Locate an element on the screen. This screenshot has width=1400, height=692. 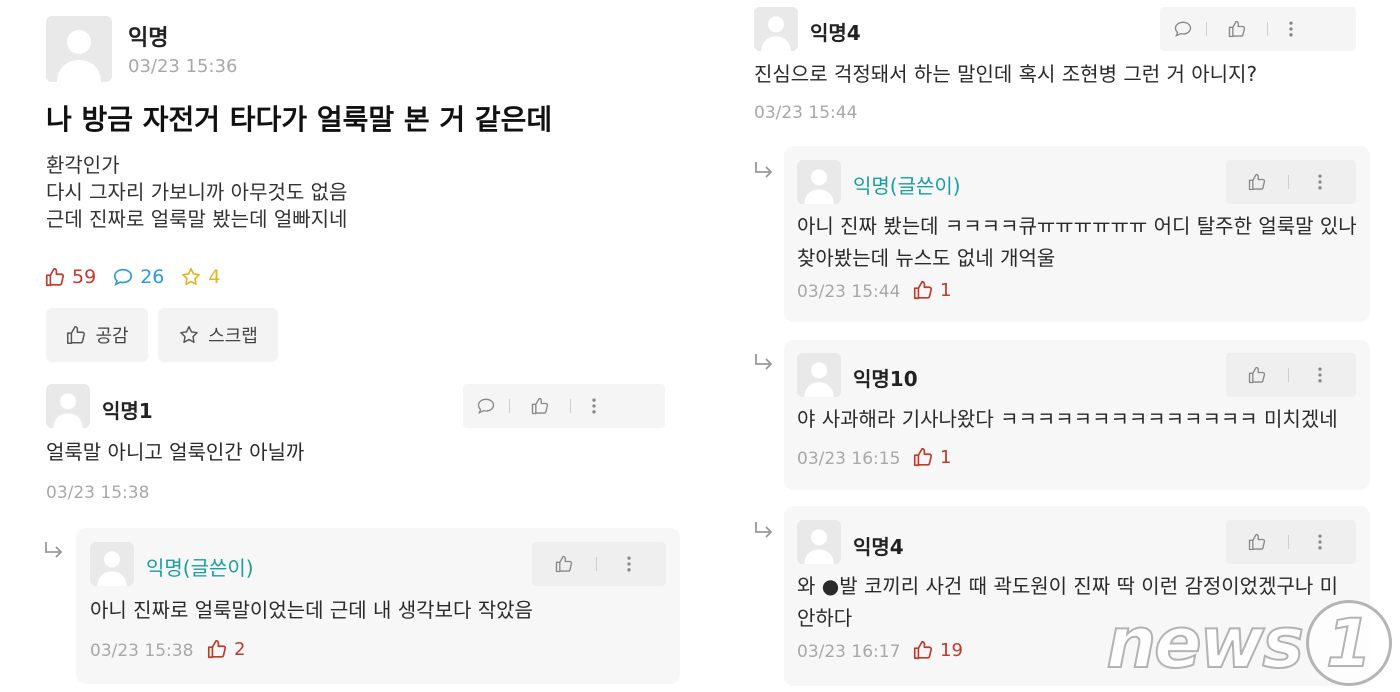
post-body-line: 근데 진짜로 얼룩말 봤는데 얼빠지네 is located at coordinates (197, 219).